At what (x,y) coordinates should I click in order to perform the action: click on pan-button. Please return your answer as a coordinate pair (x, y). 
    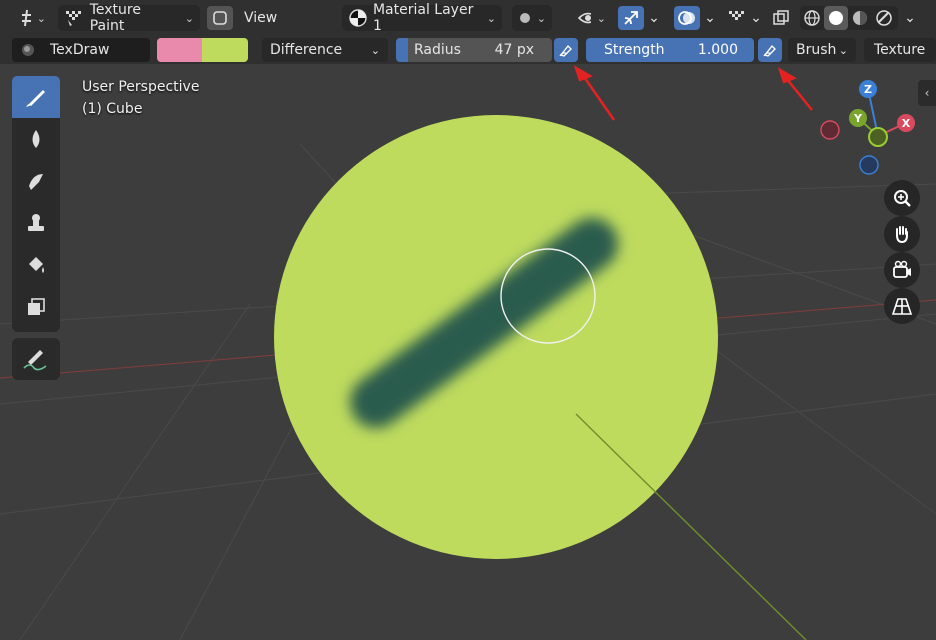
    Looking at the image, I should click on (902, 234).